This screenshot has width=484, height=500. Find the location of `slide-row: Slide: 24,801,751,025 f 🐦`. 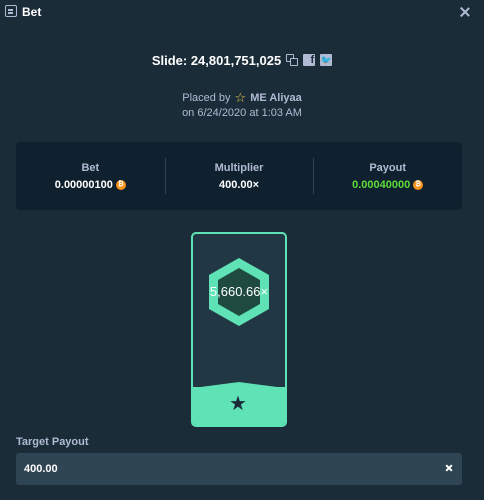

slide-row: Slide: 24,801,751,025 f 🐦 is located at coordinates (242, 60).